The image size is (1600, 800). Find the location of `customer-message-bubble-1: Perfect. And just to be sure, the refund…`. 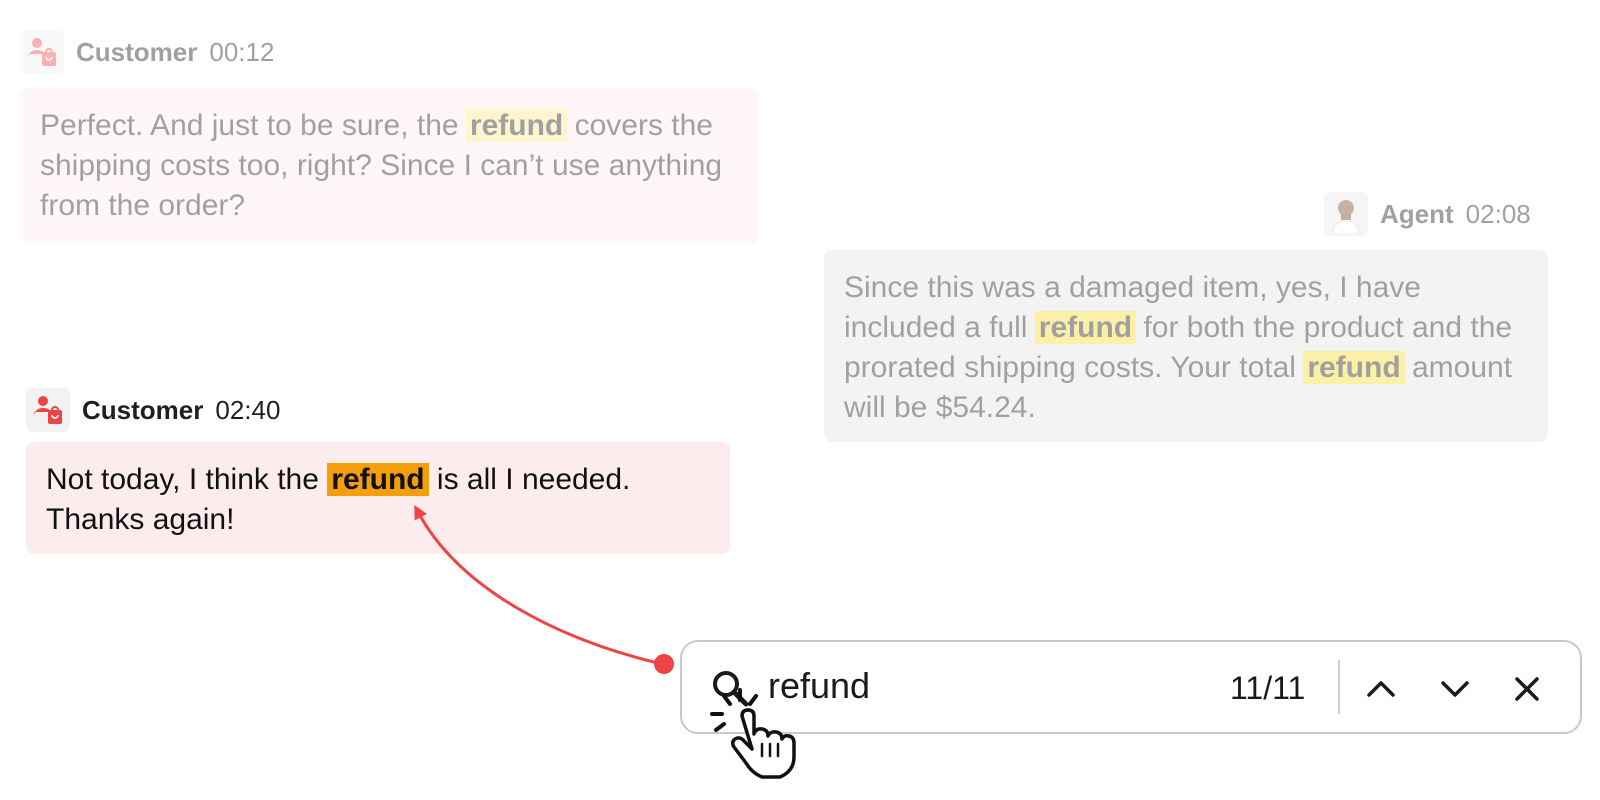

customer-message-bubble-1: Perfect. And just to be sure, the refund… is located at coordinates (389, 166).